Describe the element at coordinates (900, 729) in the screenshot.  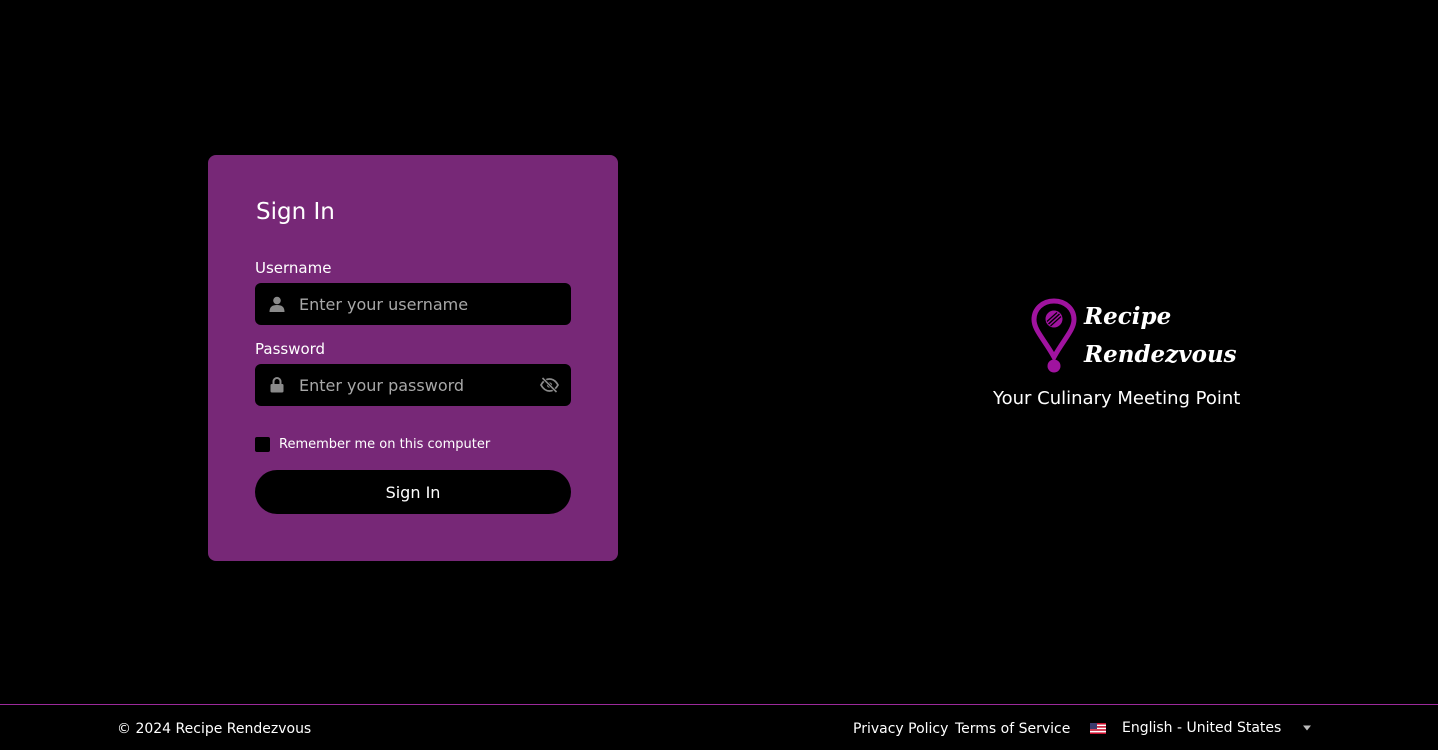
I see `privacy-policy-link: Privacy Policy` at that location.